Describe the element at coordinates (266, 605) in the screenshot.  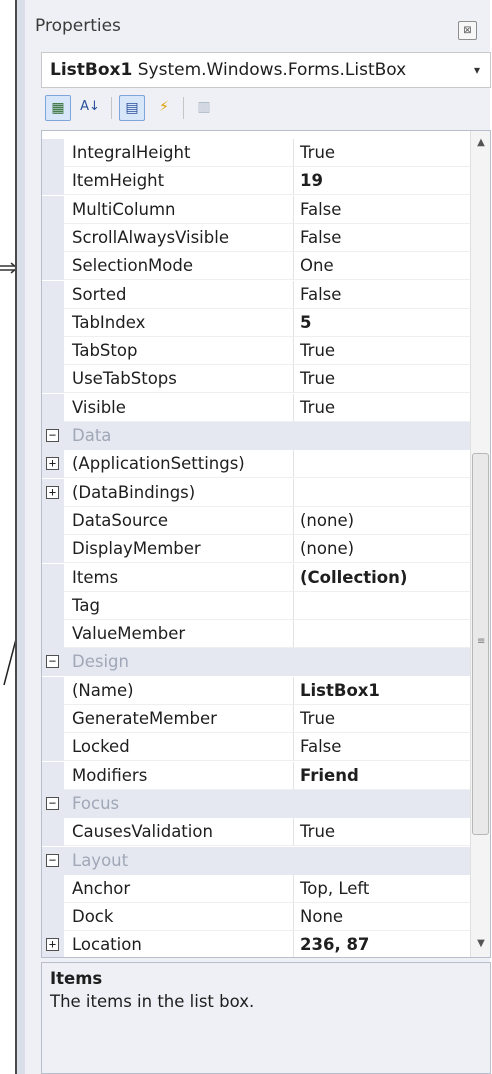
I see `property-row: Tag` at that location.